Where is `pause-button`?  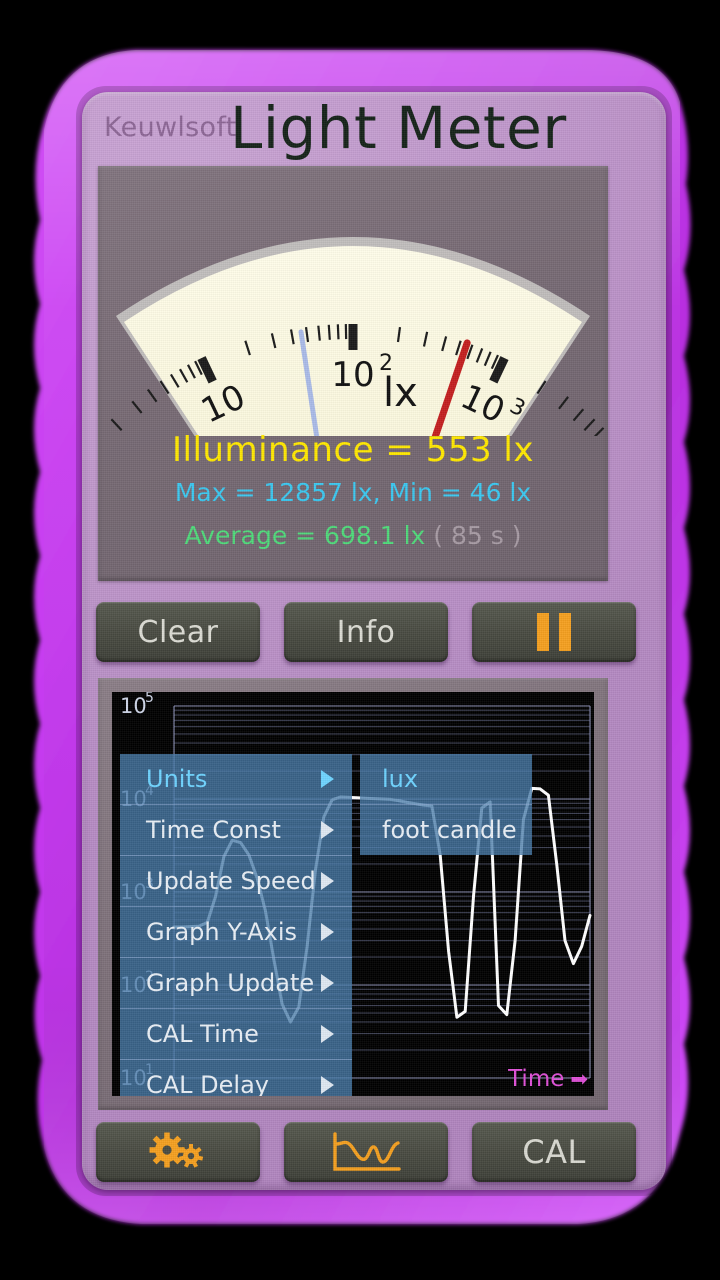 pause-button is located at coordinates (554, 632).